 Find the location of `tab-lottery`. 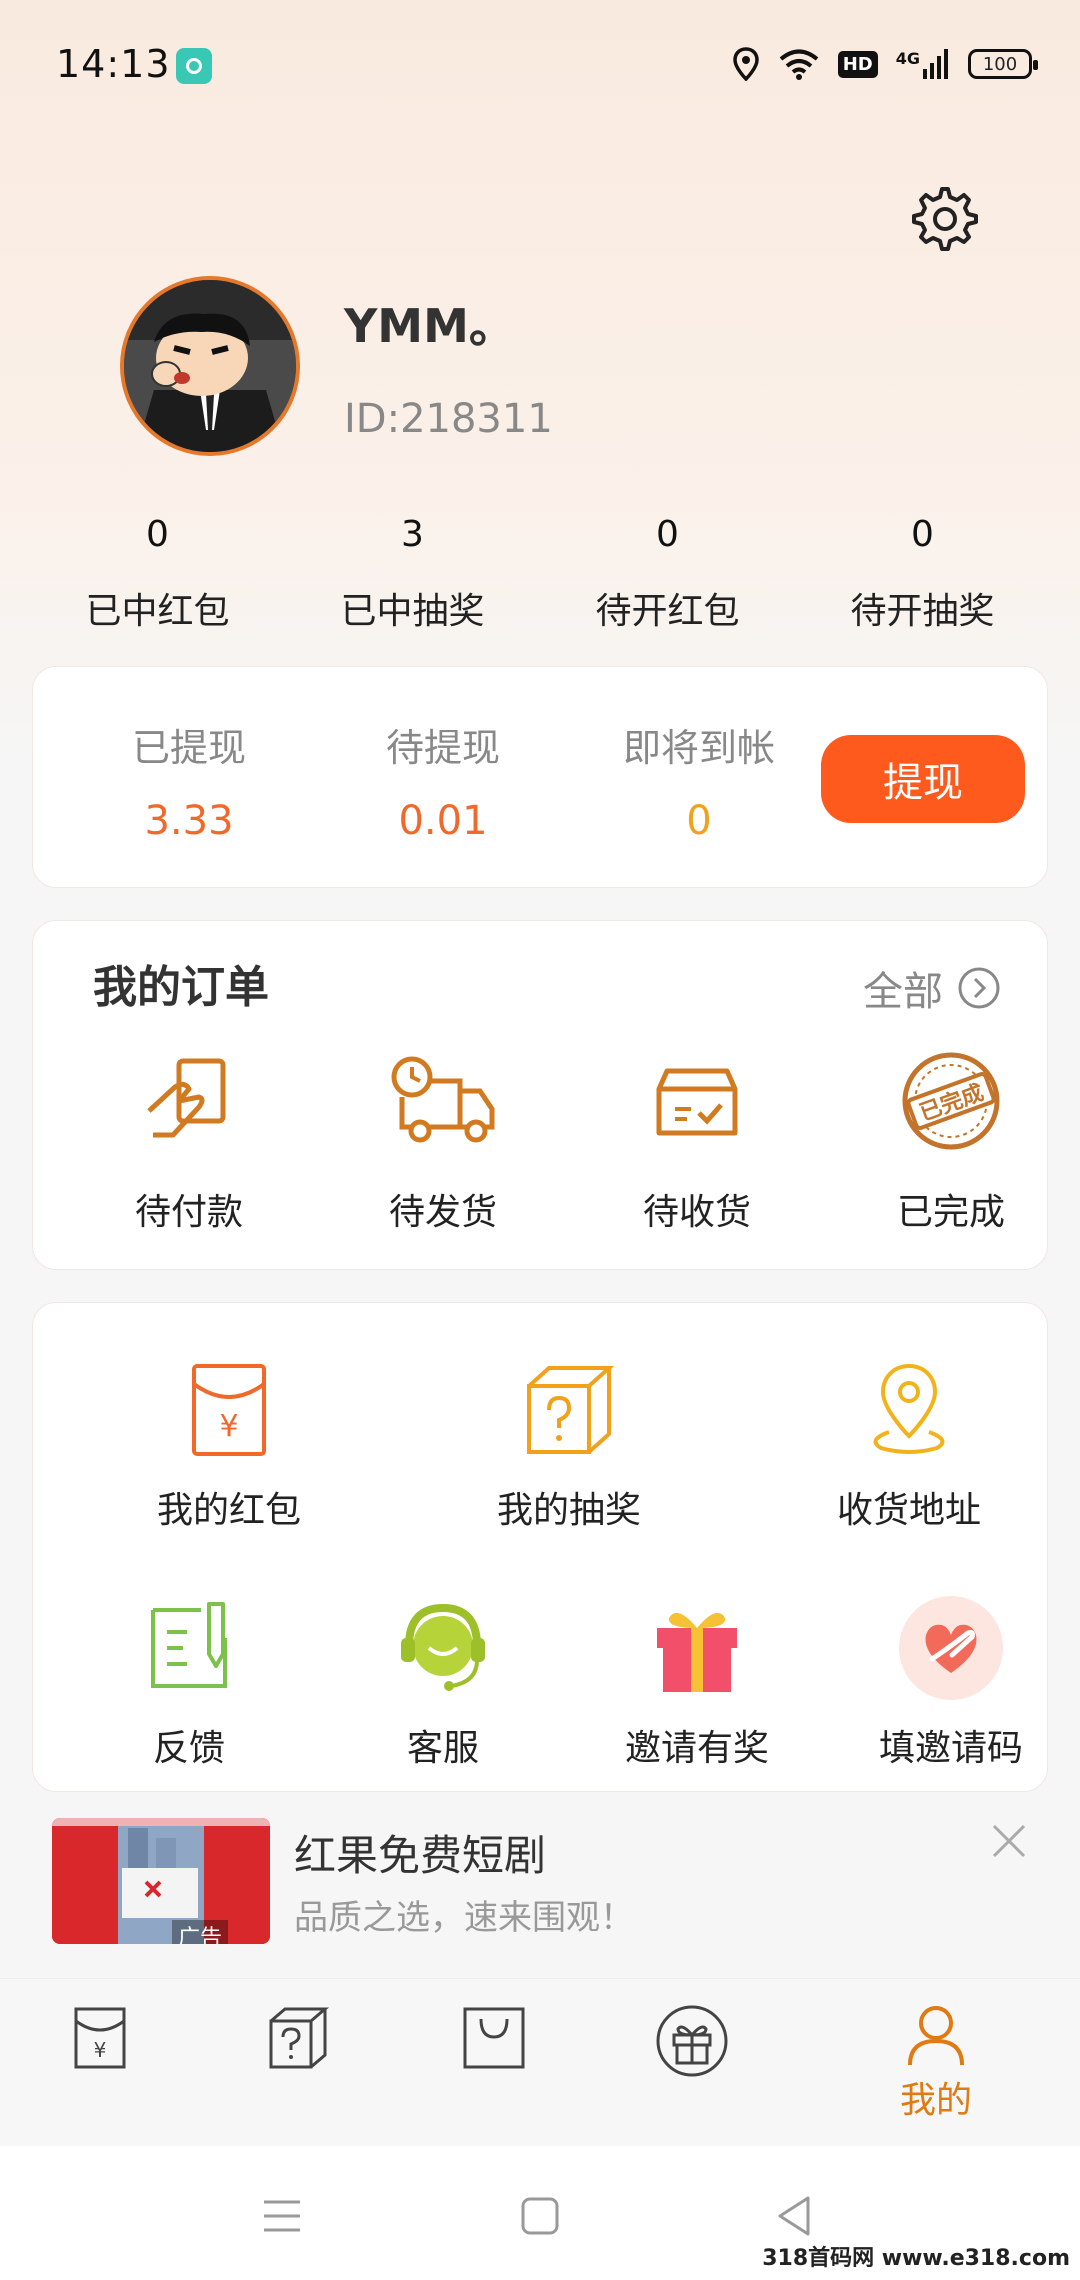

tab-lottery is located at coordinates (298, 2068).